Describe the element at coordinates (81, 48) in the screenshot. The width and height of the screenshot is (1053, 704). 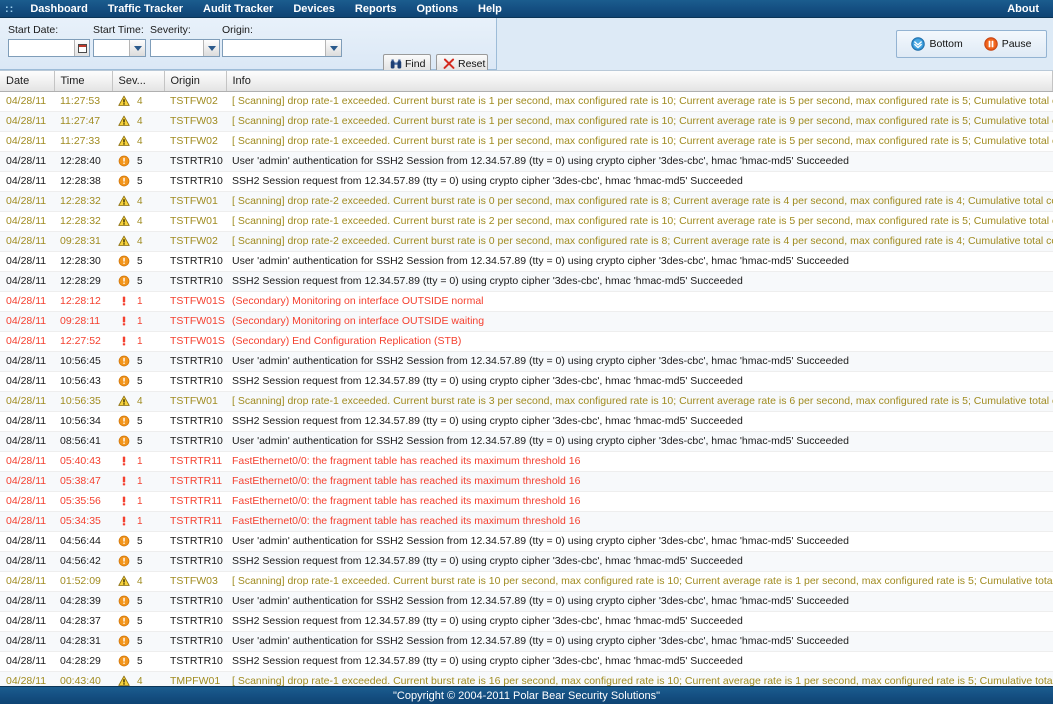
I see `calendar-icon` at that location.